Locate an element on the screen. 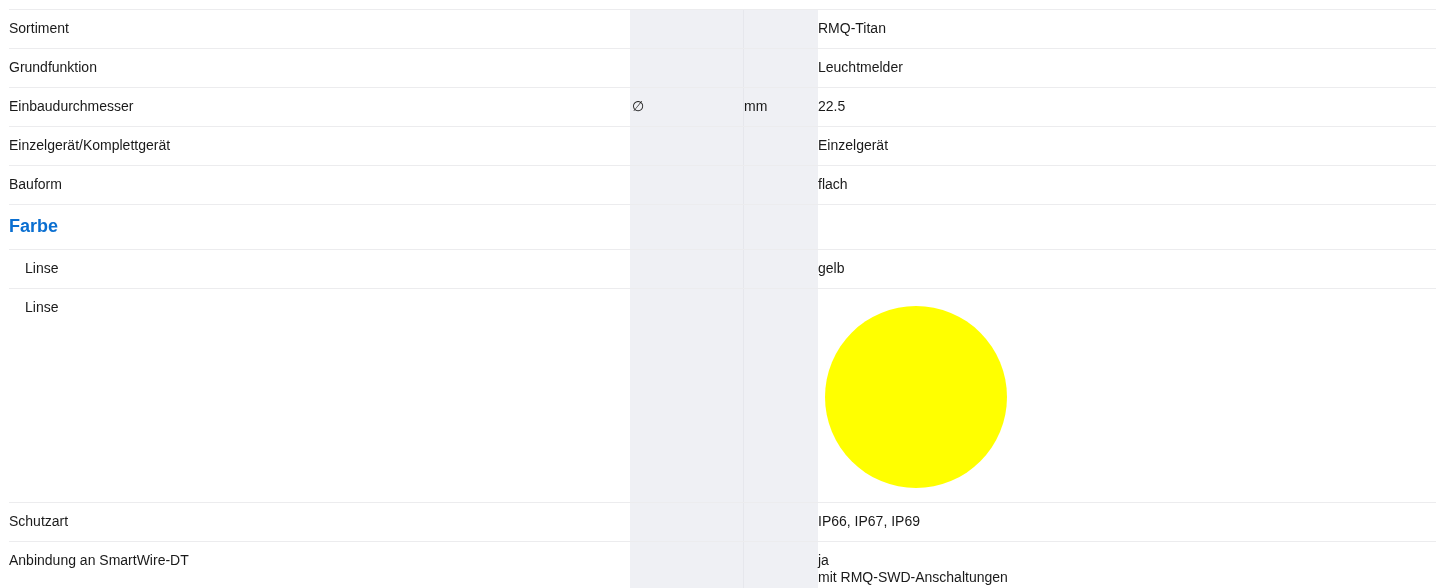  property-value: IP66, IP67, IP69 is located at coordinates (869, 521).